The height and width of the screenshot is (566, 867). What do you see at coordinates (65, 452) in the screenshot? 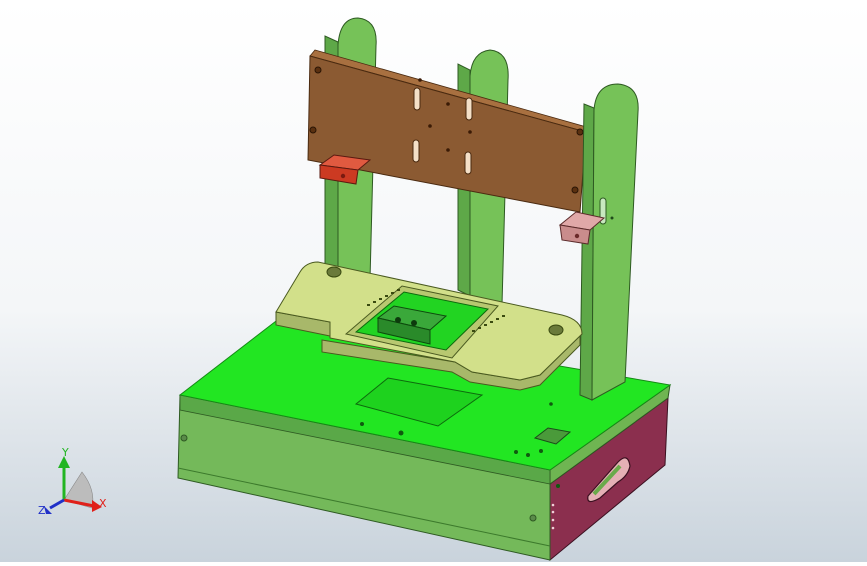
I see `y-axis-label: Y` at bounding box center [65, 452].